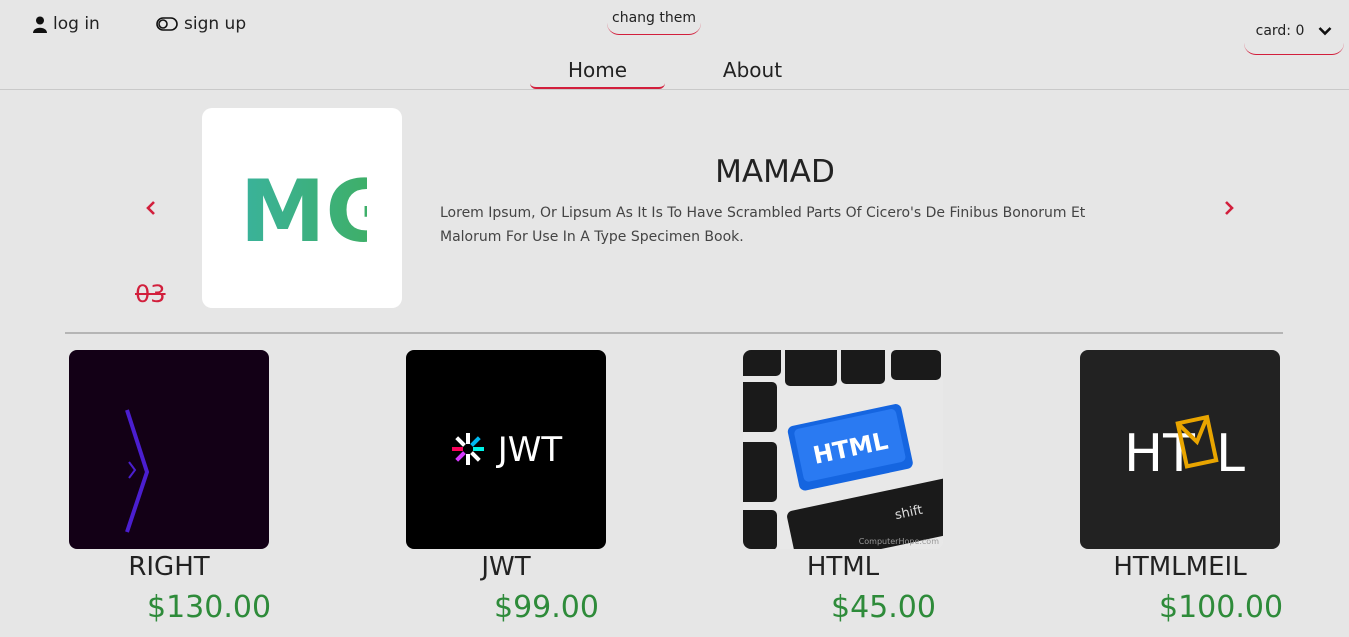 Image resolution: width=1349 pixels, height=637 pixels. Describe the element at coordinates (674, 333) in the screenshot. I see `section-divider` at that location.